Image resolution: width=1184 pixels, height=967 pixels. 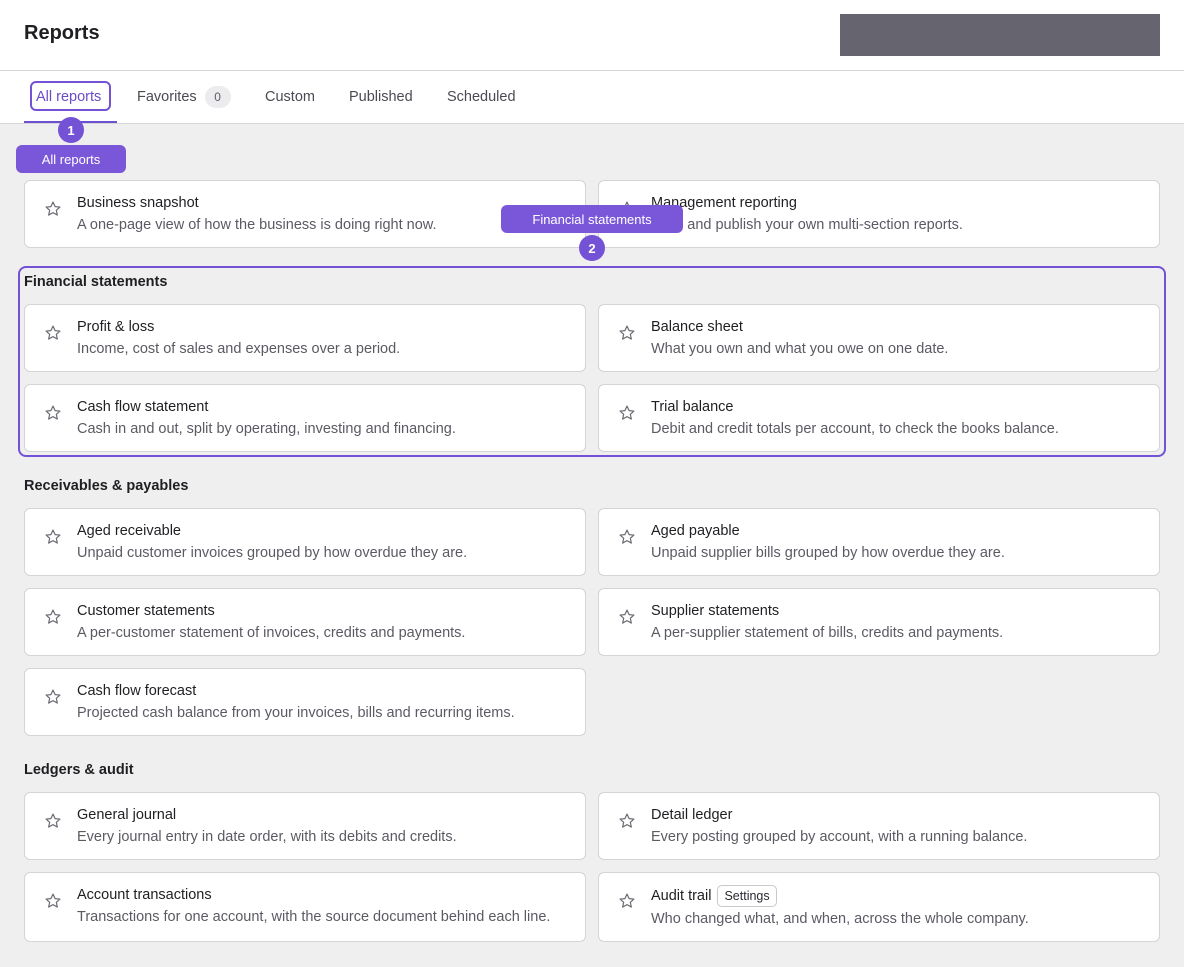 What do you see at coordinates (96, 282) in the screenshot?
I see `section-title-financial-statements: Financial statements` at bounding box center [96, 282].